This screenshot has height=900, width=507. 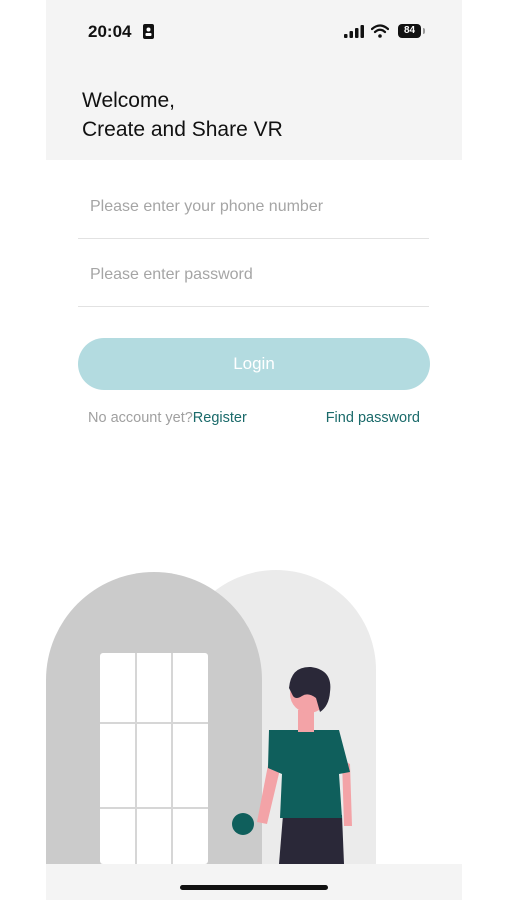 I want to click on password-input, so click(x=255, y=275).